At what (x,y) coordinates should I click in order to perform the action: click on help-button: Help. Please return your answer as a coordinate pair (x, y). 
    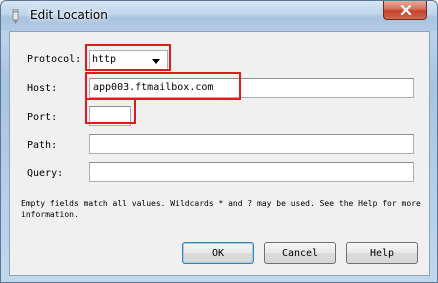
    Looking at the image, I should click on (382, 253).